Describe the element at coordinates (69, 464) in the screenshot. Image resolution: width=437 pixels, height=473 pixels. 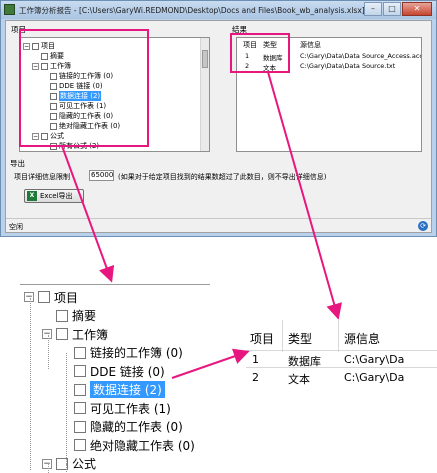
I see `zoom-tree-node-formulas: − 公式` at that location.